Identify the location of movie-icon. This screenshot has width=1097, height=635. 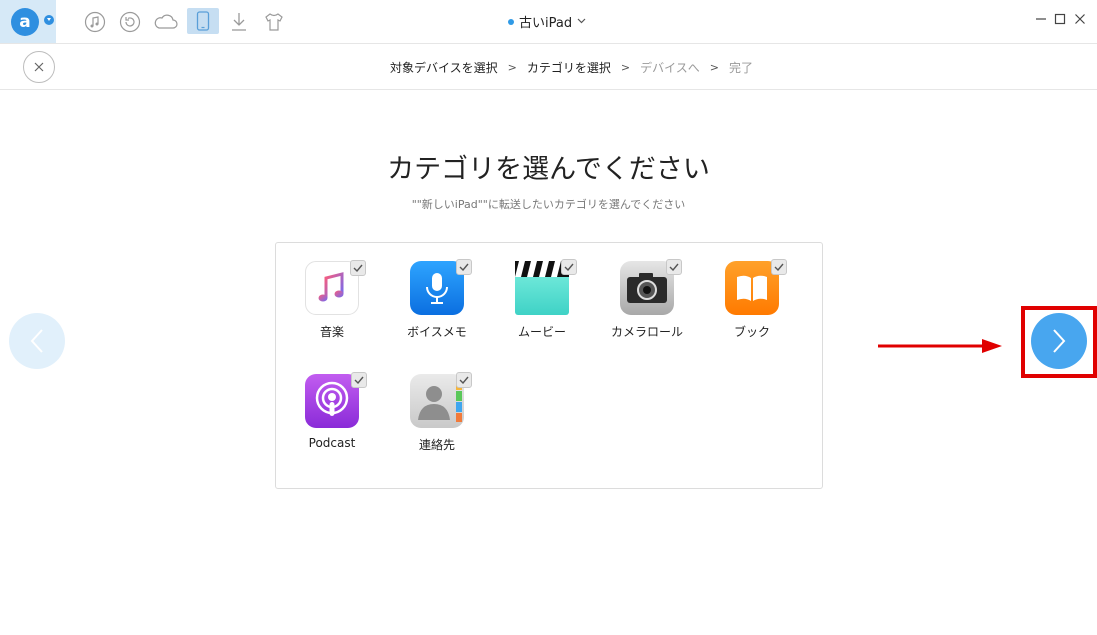
(546, 287).